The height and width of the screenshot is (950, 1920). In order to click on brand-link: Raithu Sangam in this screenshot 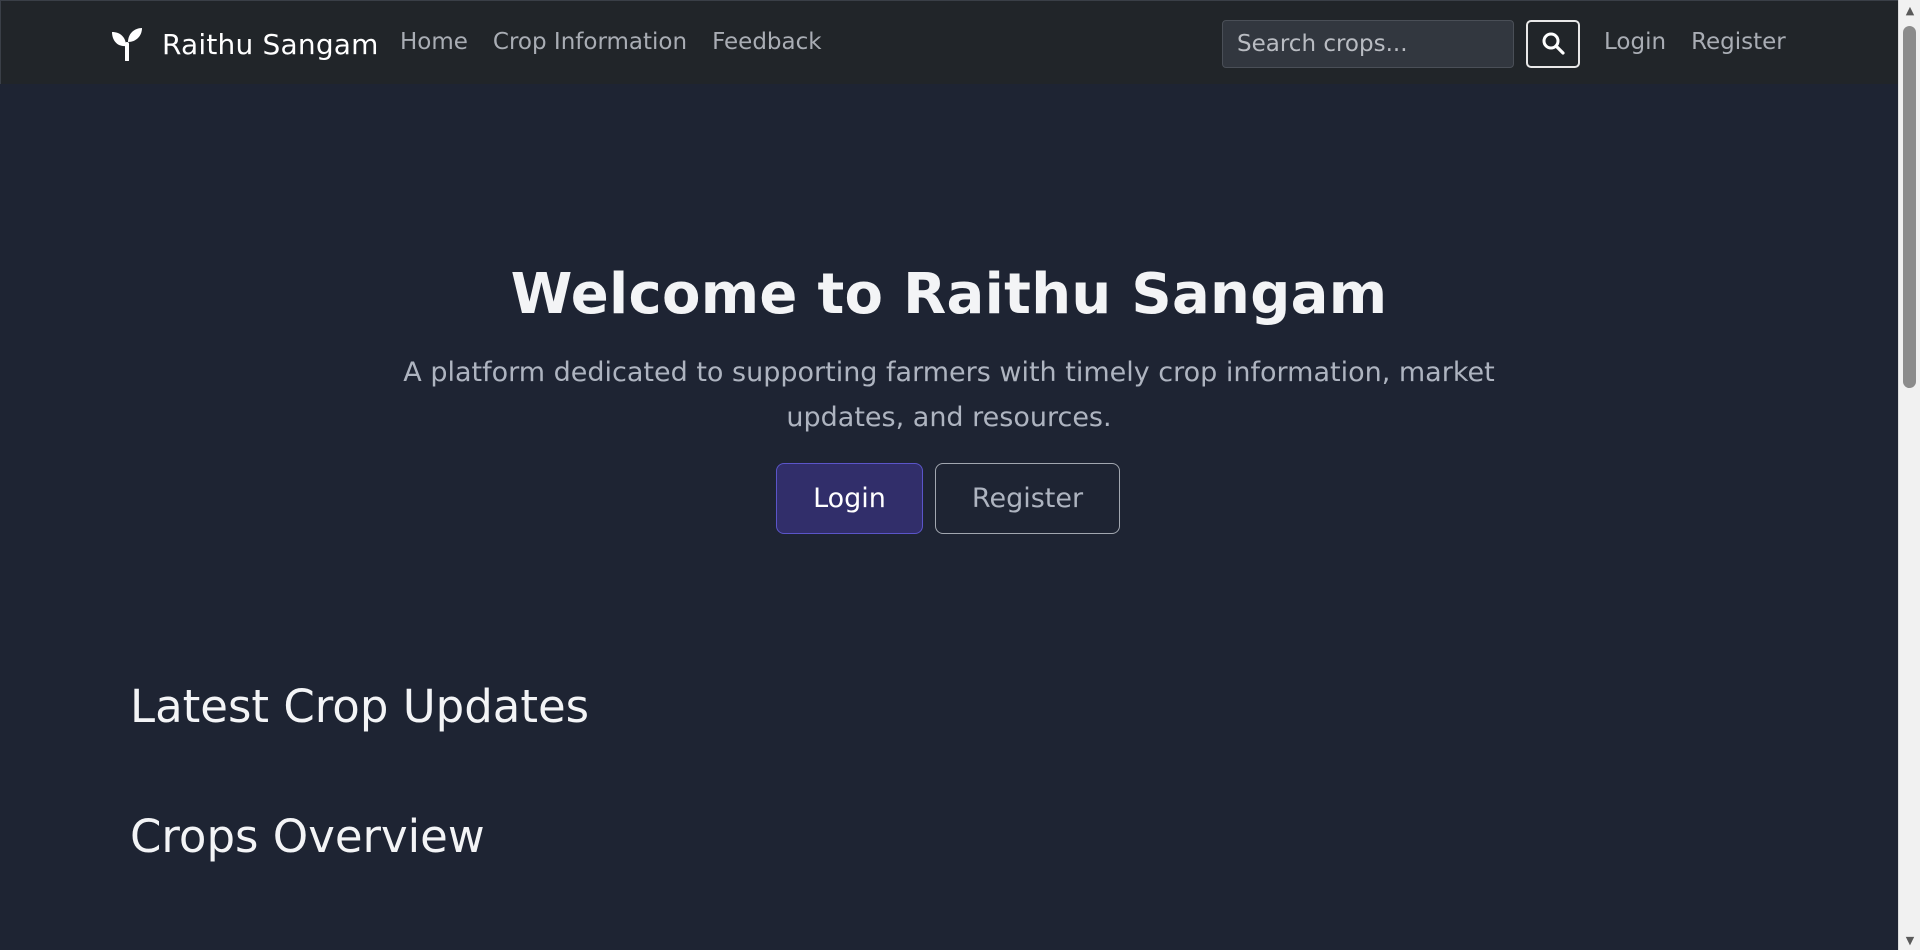, I will do `click(244, 44)`.